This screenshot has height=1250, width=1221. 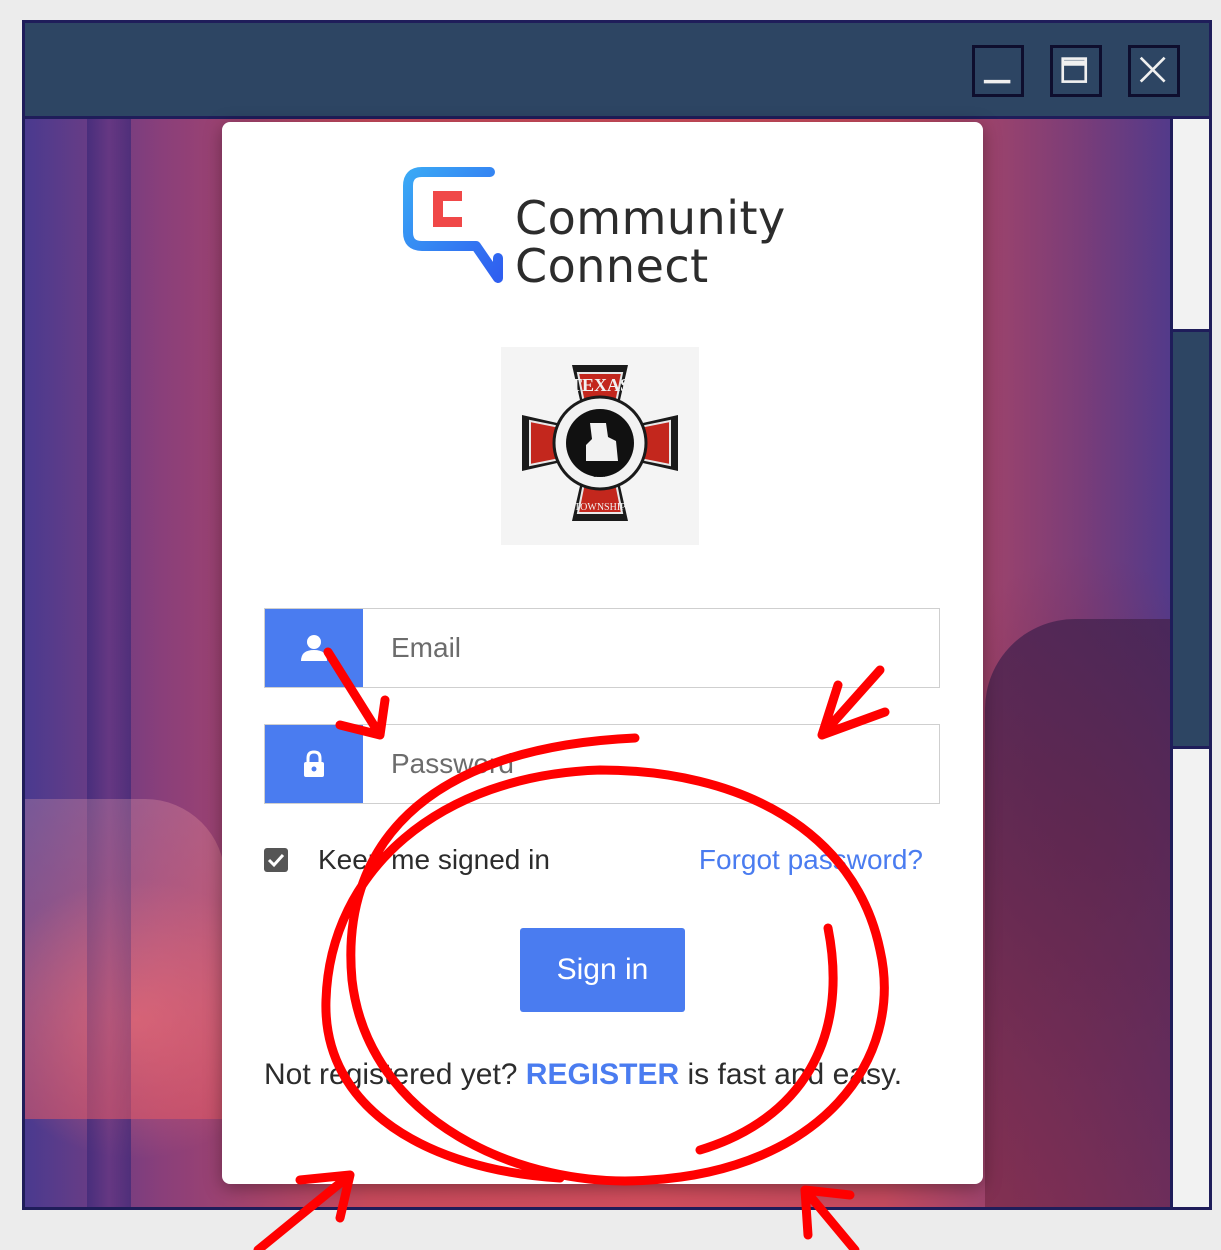 I want to click on email-field-group, so click(x=602, y=648).